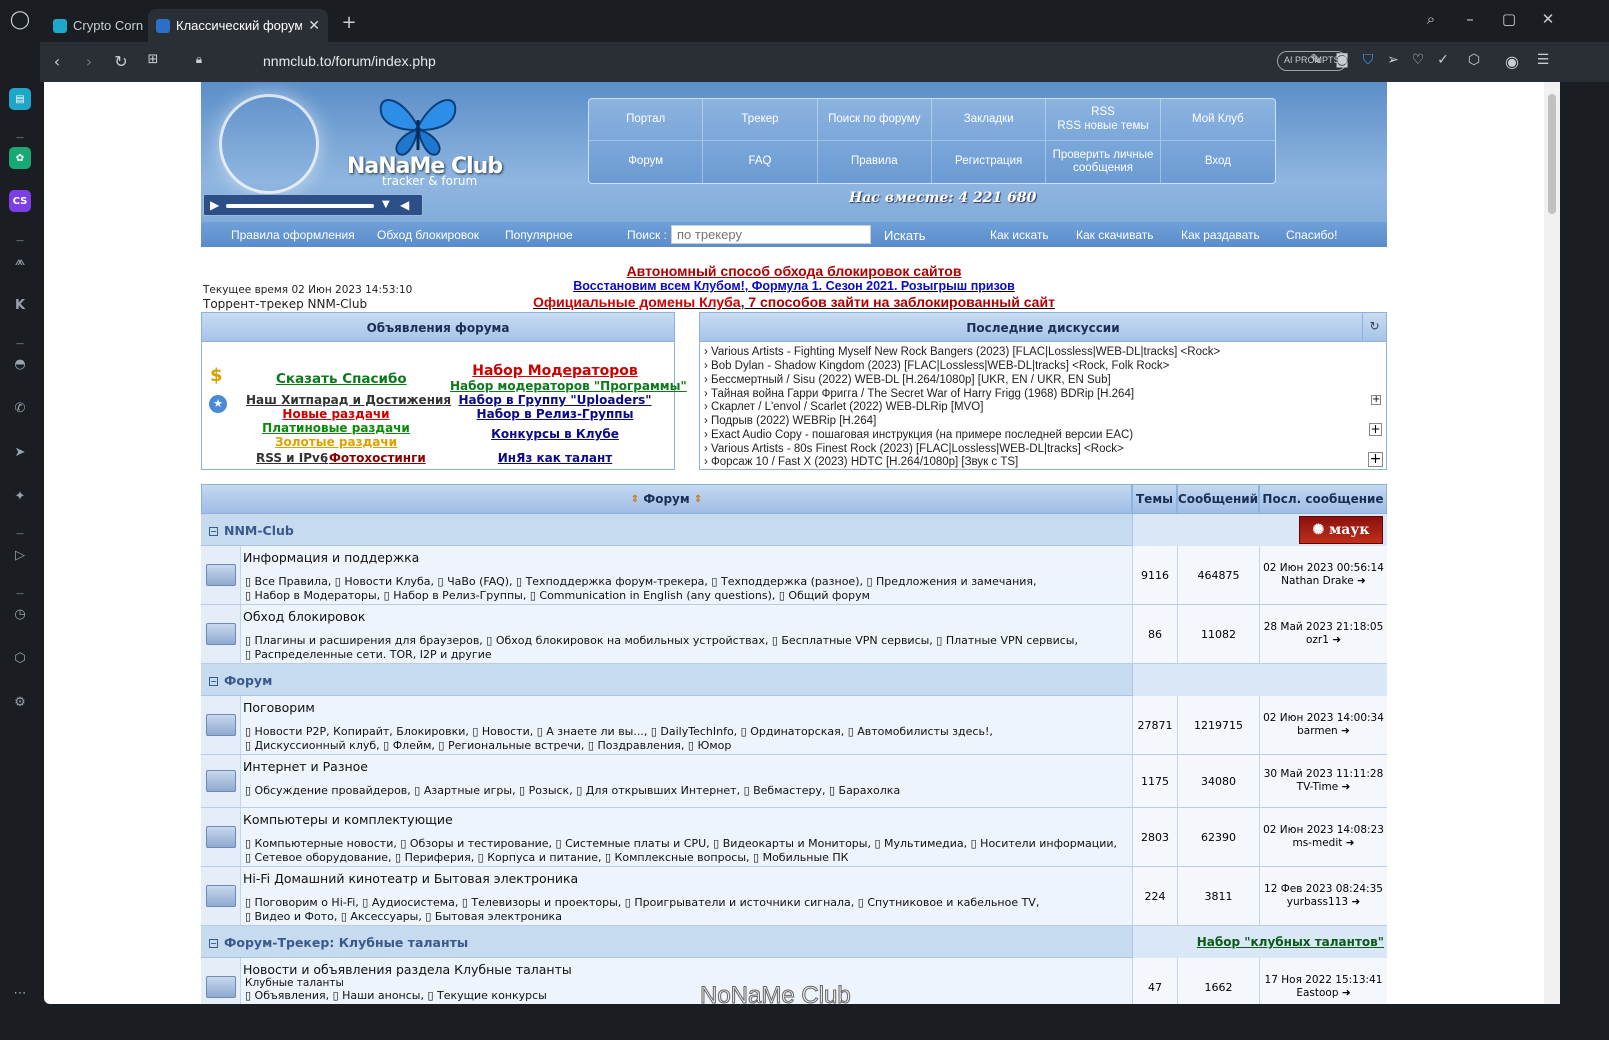 This screenshot has width=1609, height=1040. I want to click on cs-app-icon: CS, so click(20, 201).